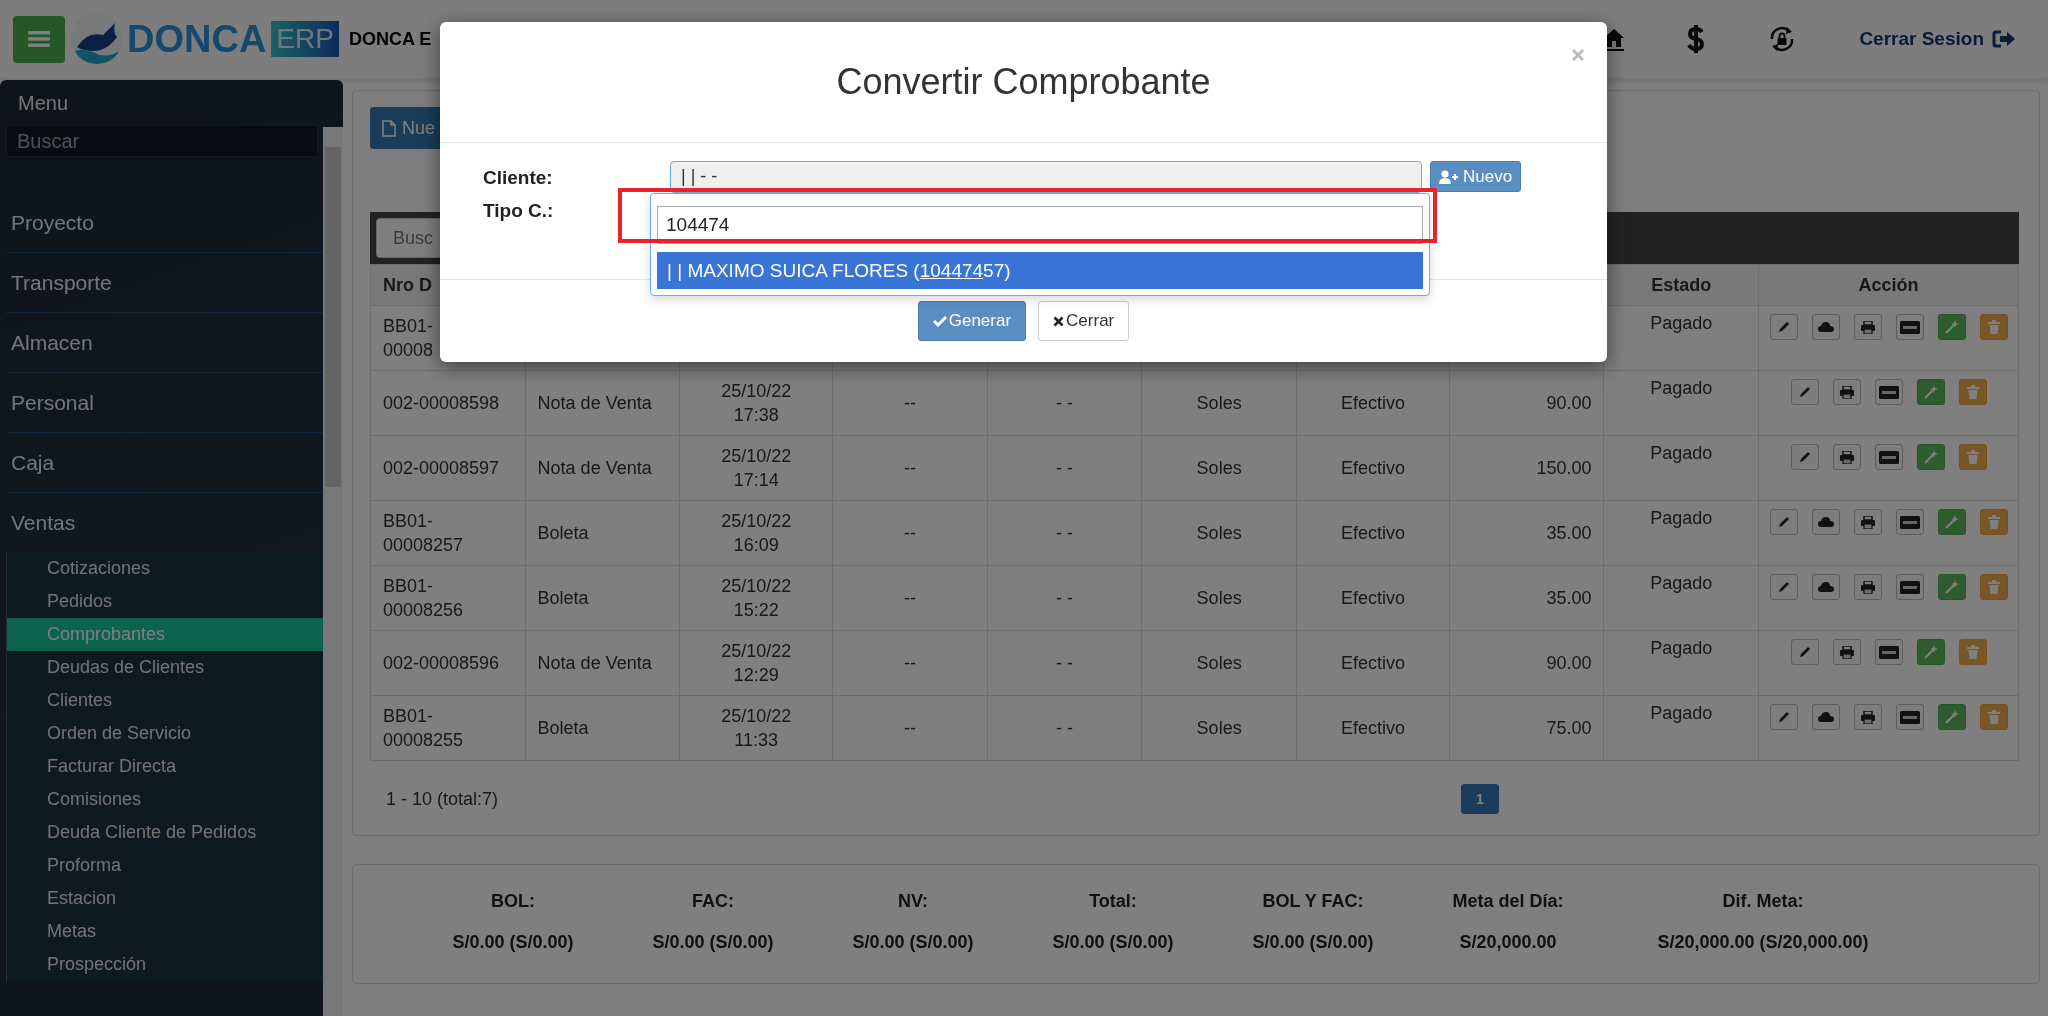  I want to click on whale-logo-icon, so click(97, 39).